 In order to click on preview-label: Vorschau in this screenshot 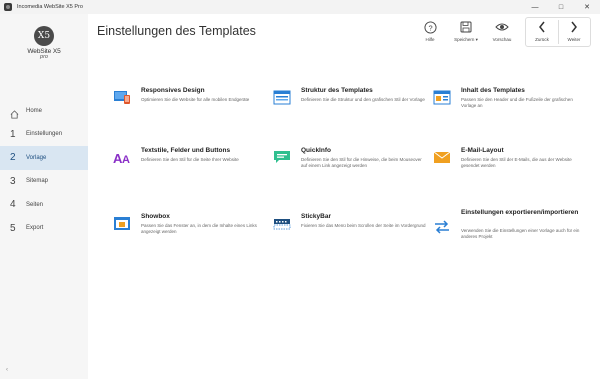, I will do `click(502, 39)`.